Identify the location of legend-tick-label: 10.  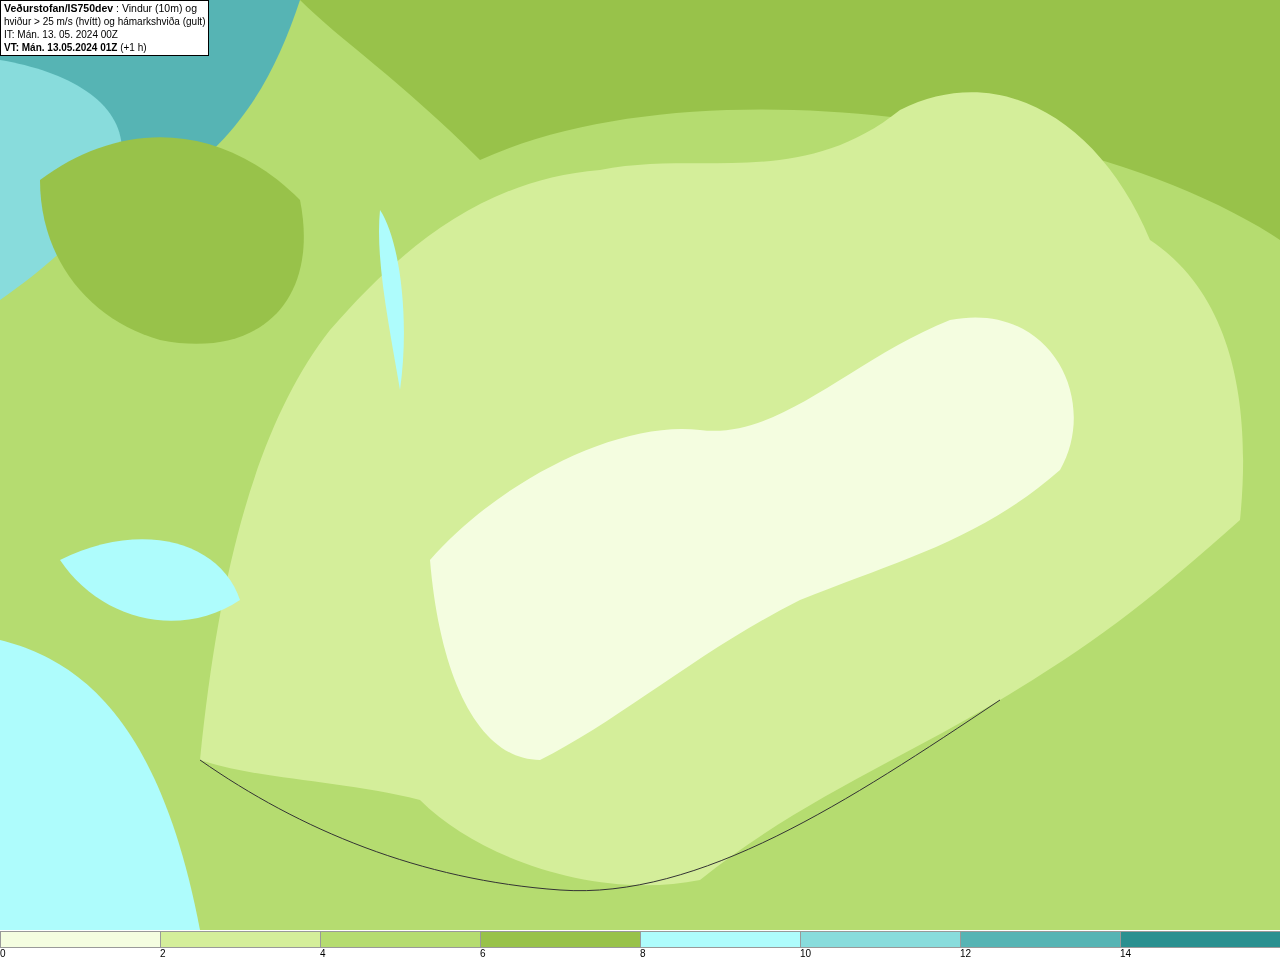
(806, 953).